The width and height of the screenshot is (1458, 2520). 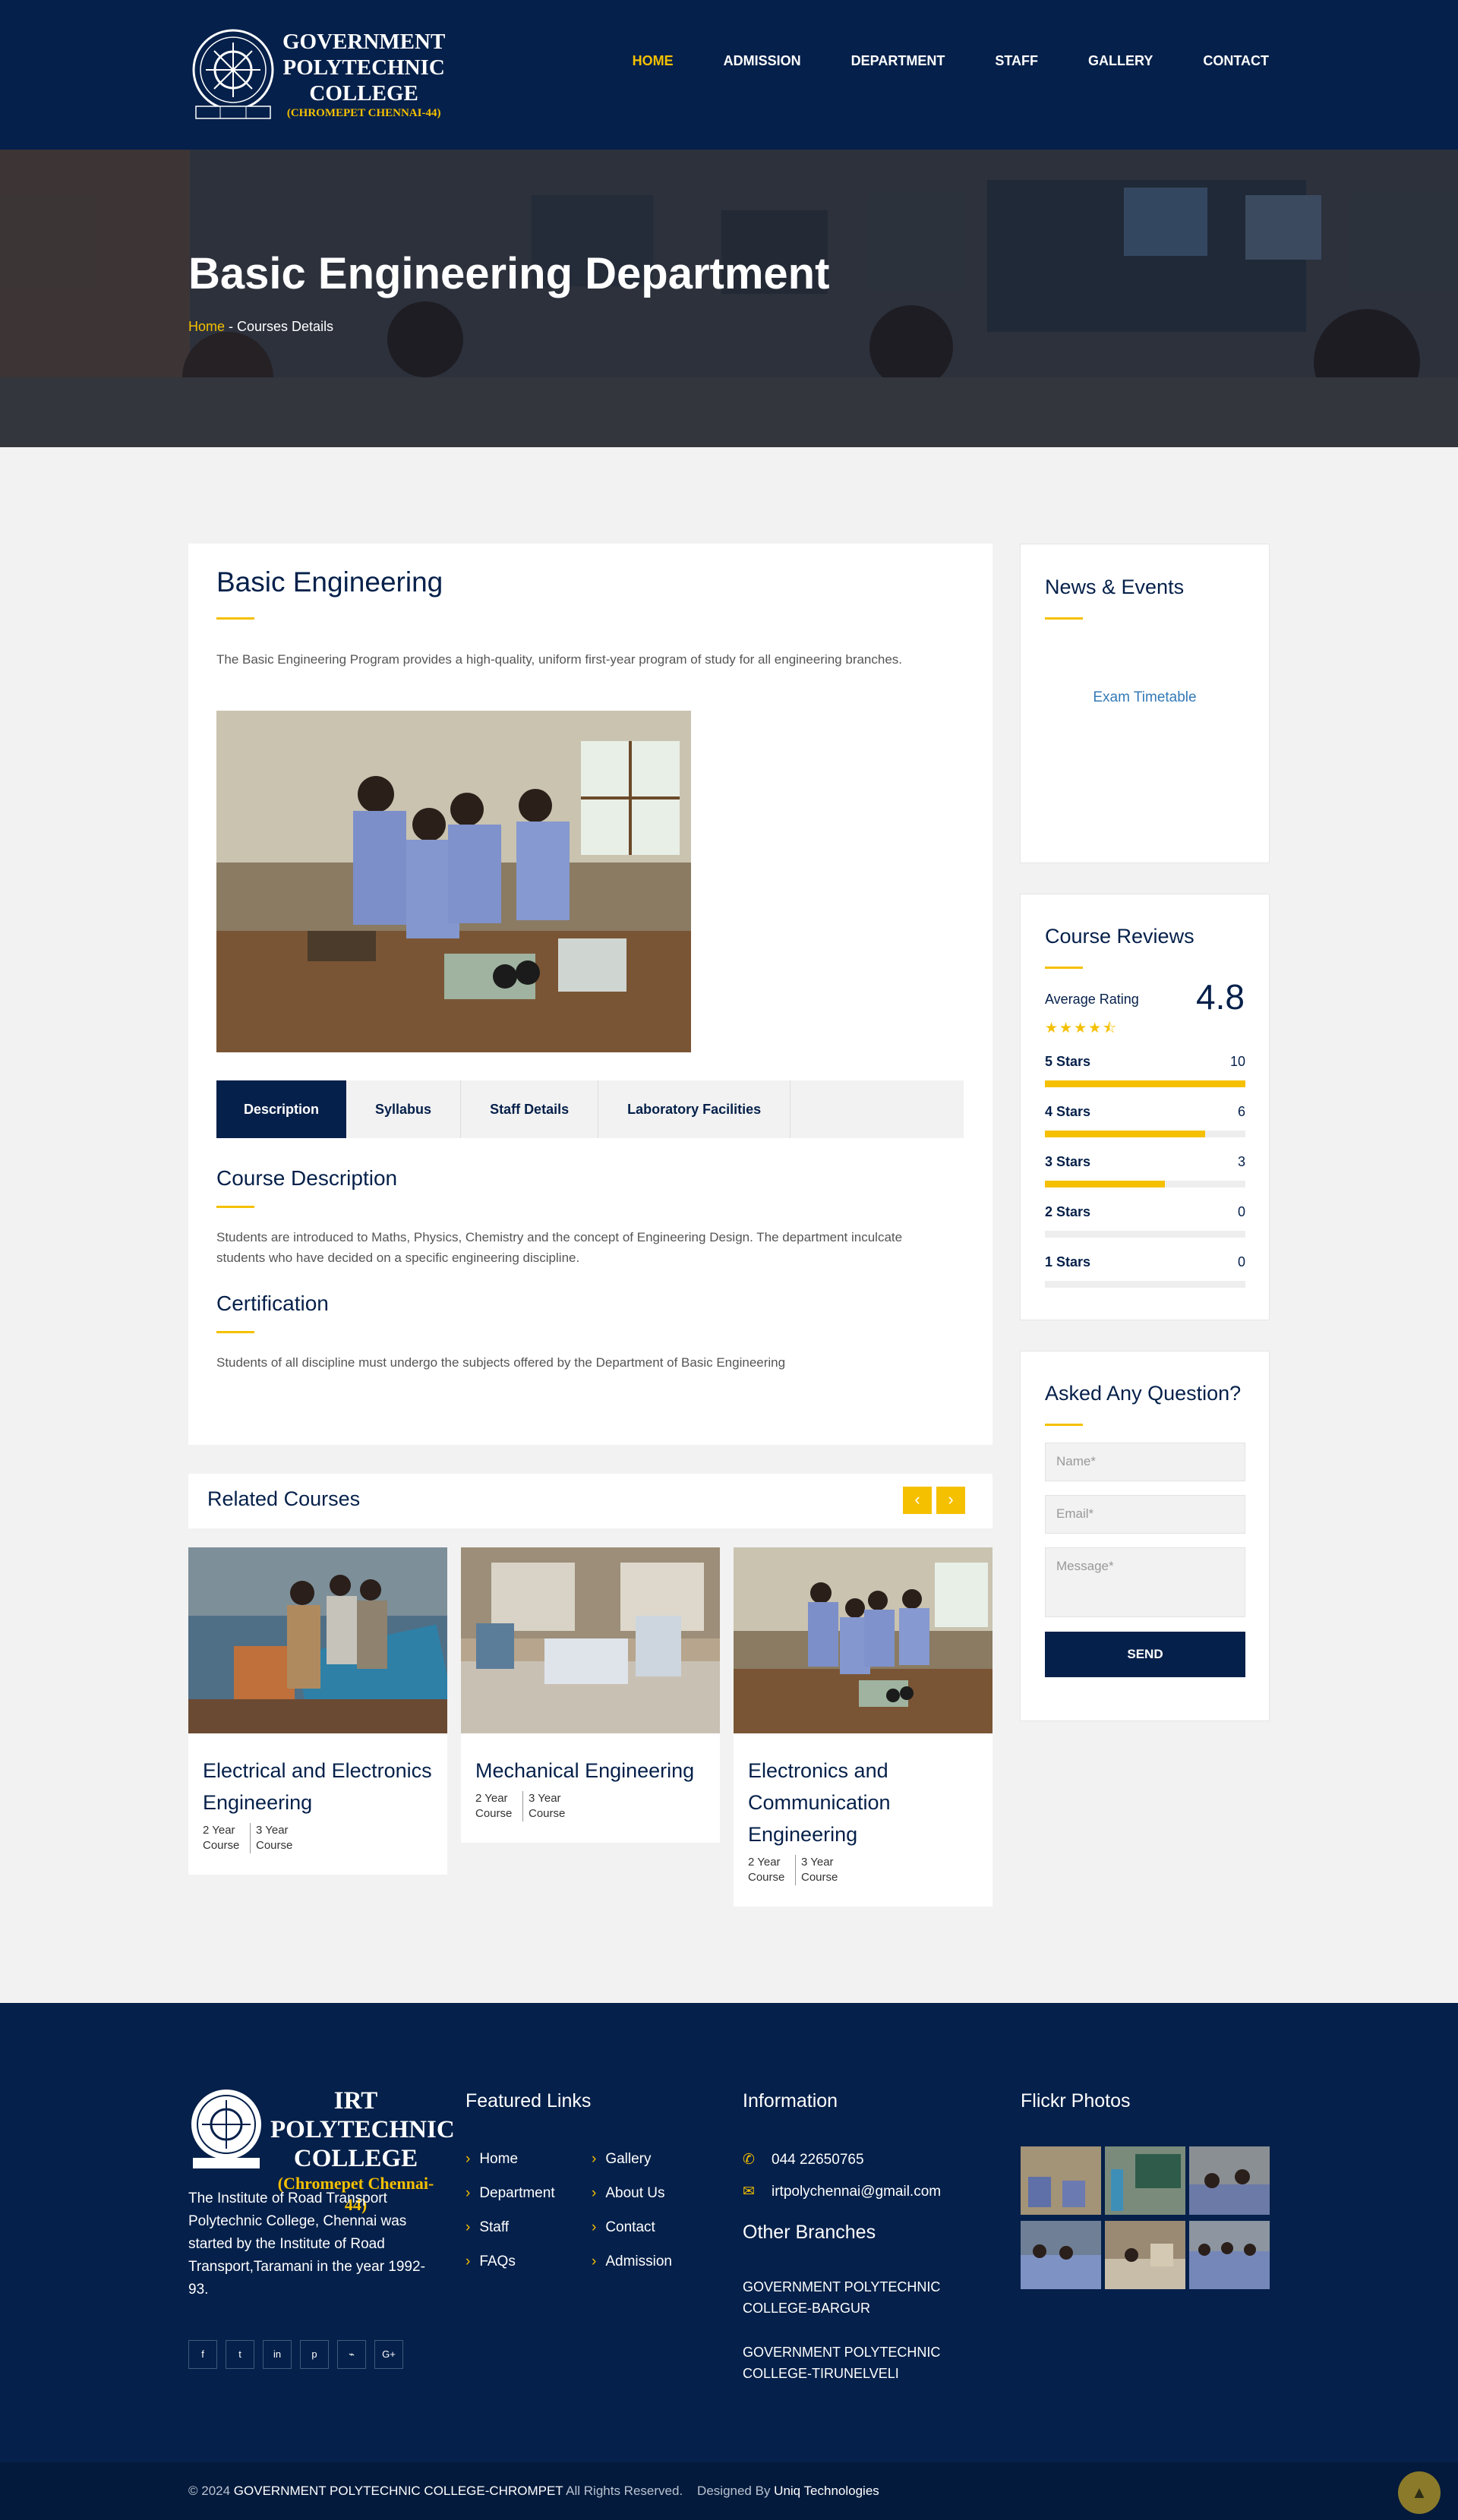 What do you see at coordinates (363, 93) in the screenshot?
I see `logo-line-3: COLLEGE` at bounding box center [363, 93].